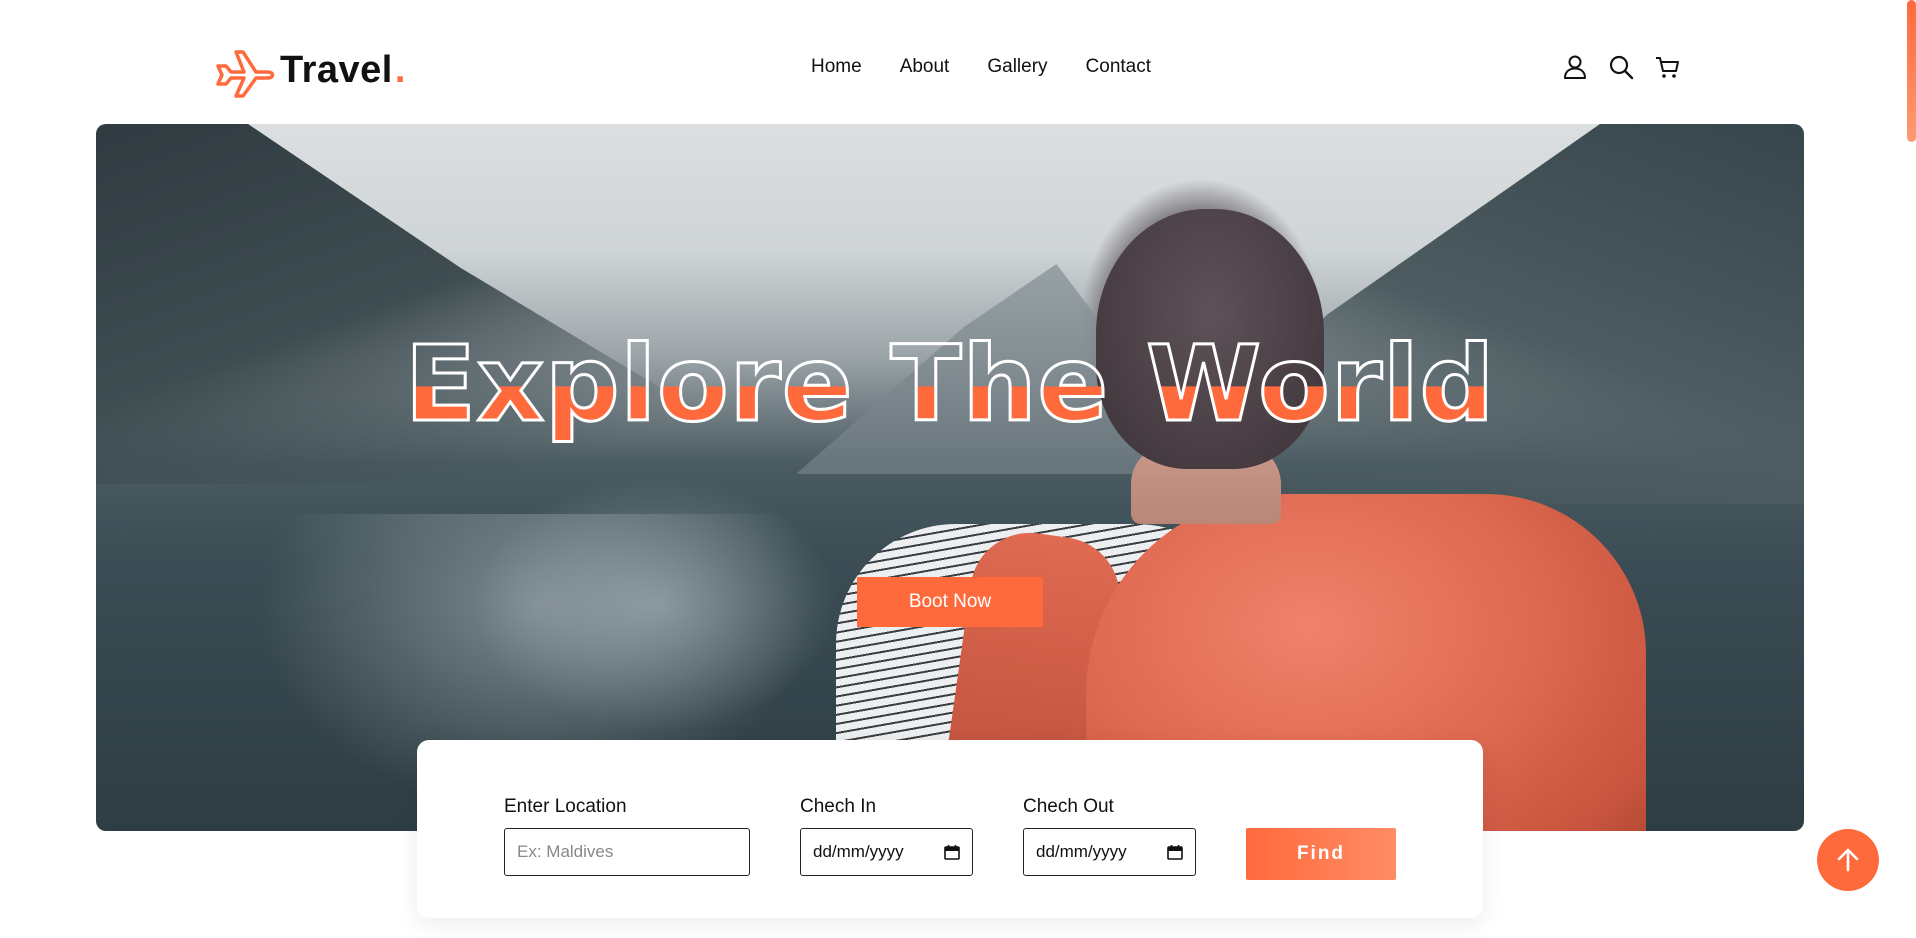 The image size is (1916, 938). I want to click on airplane-icon, so click(245, 74).